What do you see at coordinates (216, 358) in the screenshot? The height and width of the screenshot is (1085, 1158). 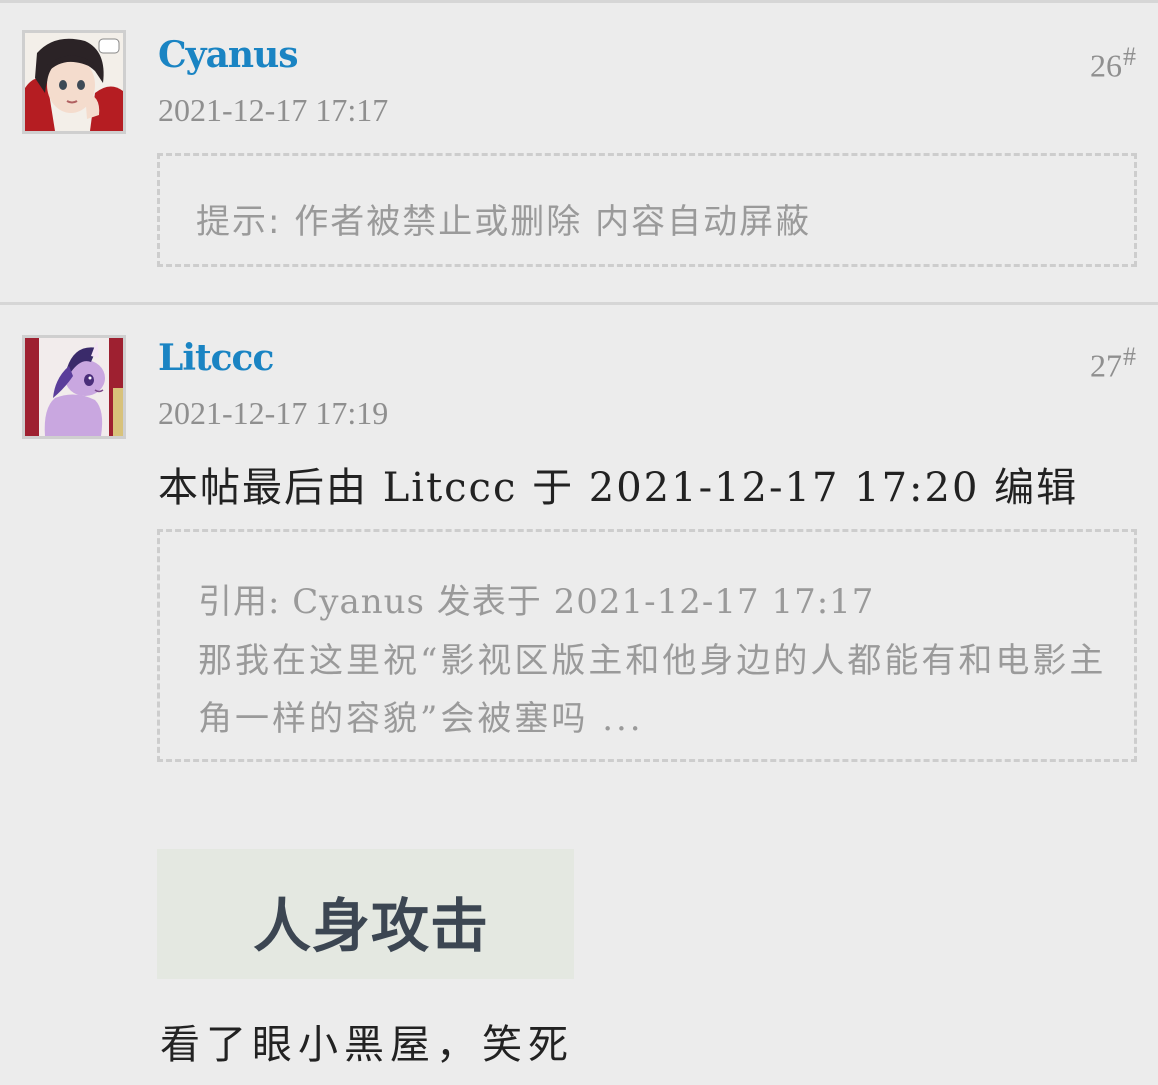 I see `username-link: Litccc` at bounding box center [216, 358].